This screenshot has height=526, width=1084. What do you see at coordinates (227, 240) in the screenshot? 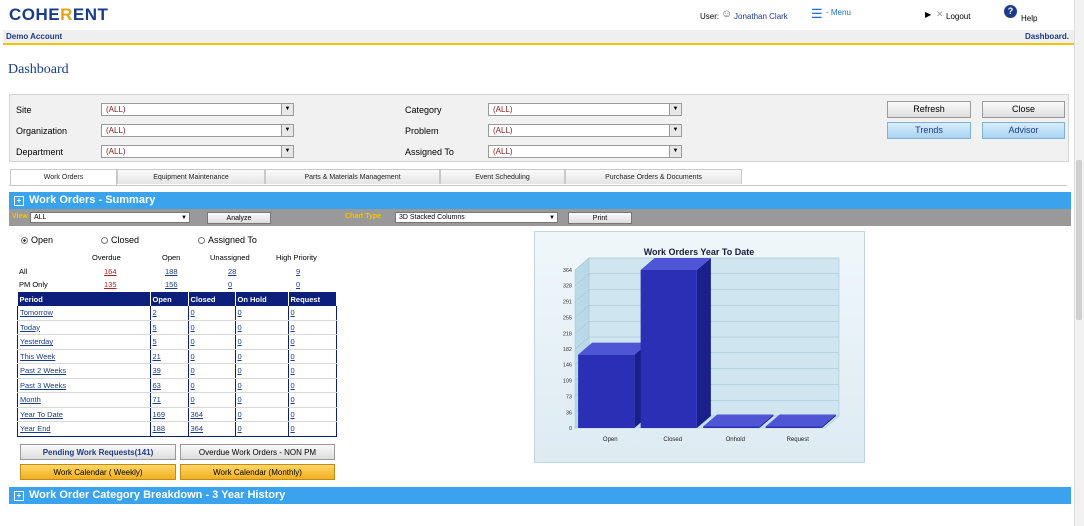
I see `radio-assigned-to: Assigned To` at bounding box center [227, 240].